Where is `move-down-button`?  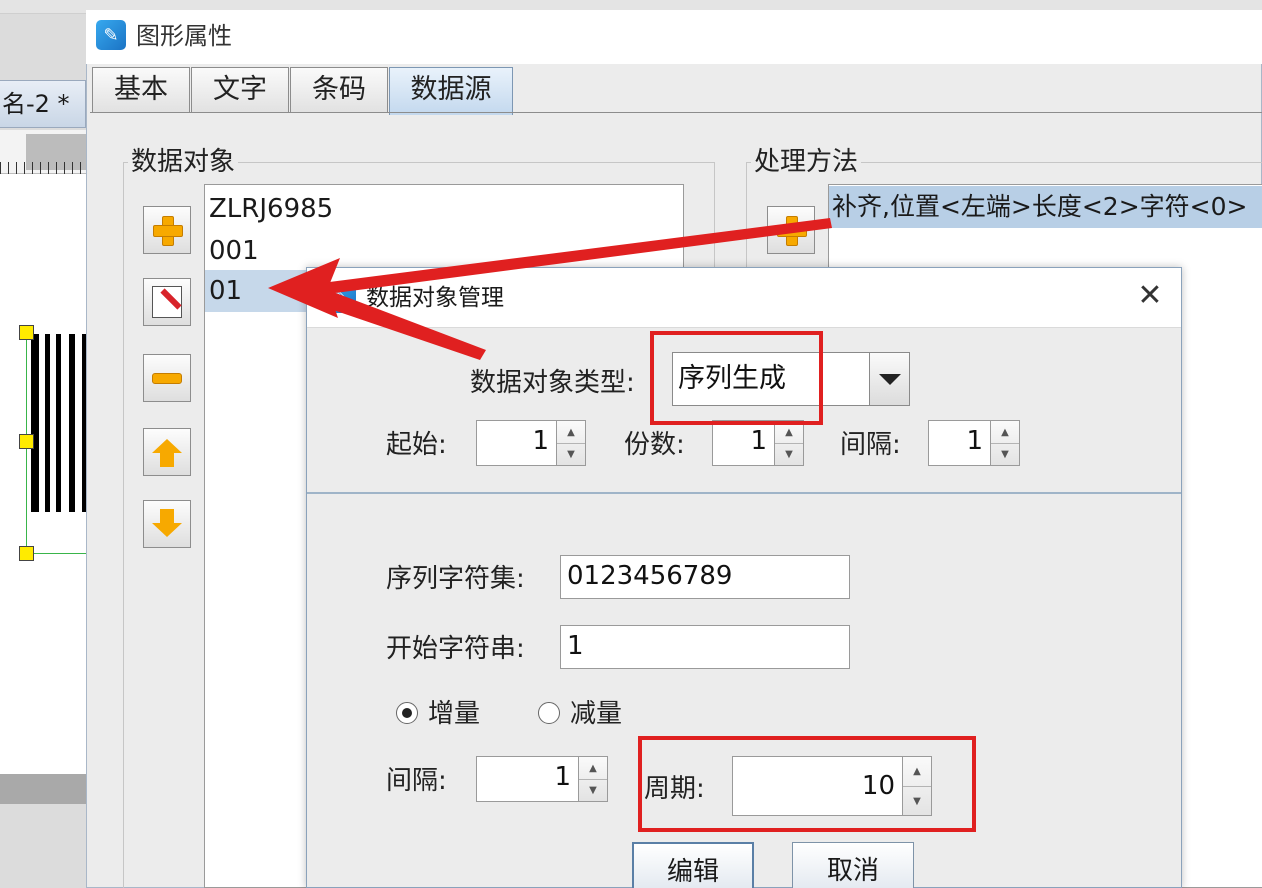
move-down-button is located at coordinates (167, 524).